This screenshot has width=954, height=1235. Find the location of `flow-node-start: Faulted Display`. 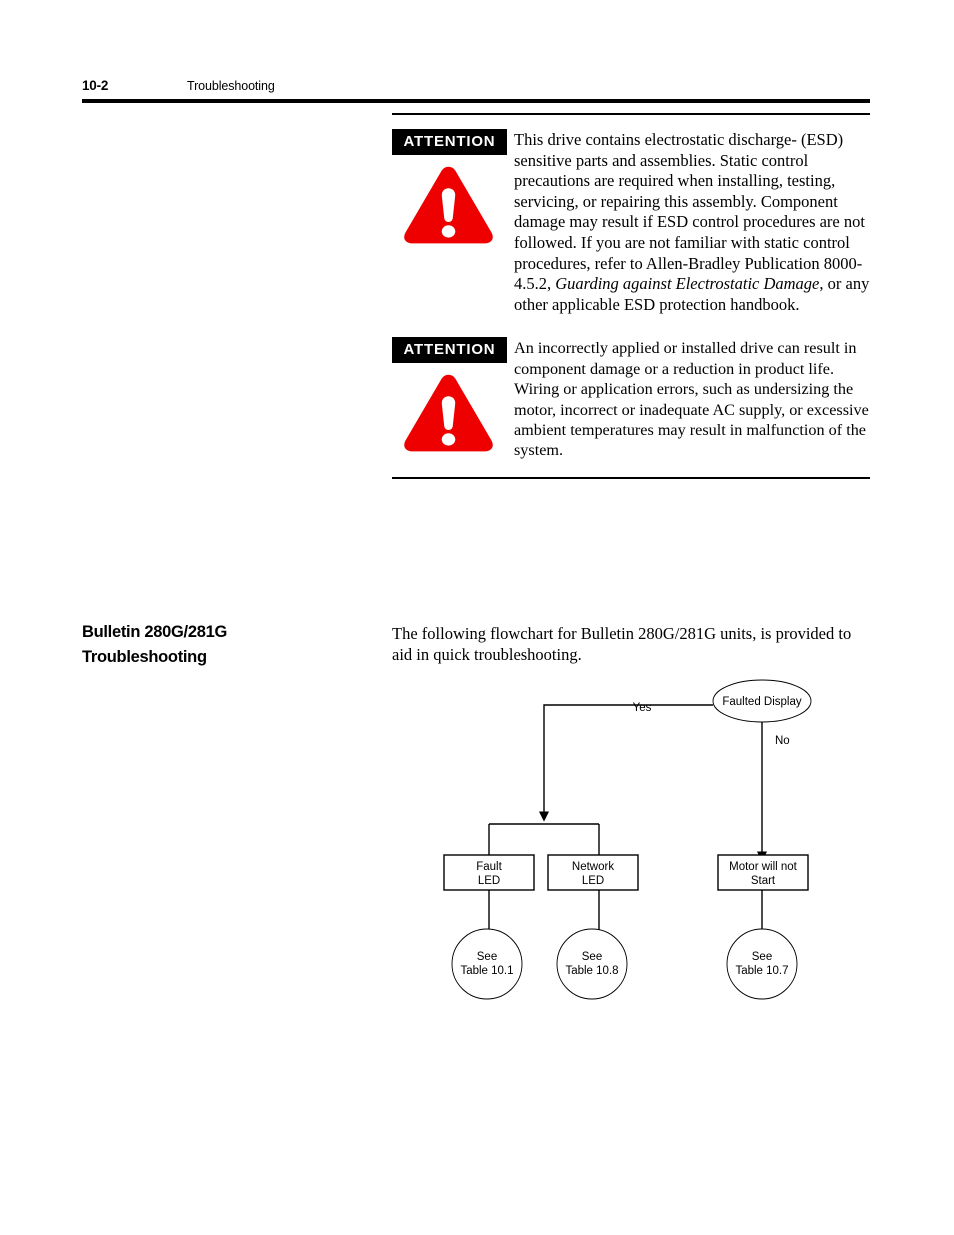

flow-node-start: Faulted Display is located at coordinates (762, 701).